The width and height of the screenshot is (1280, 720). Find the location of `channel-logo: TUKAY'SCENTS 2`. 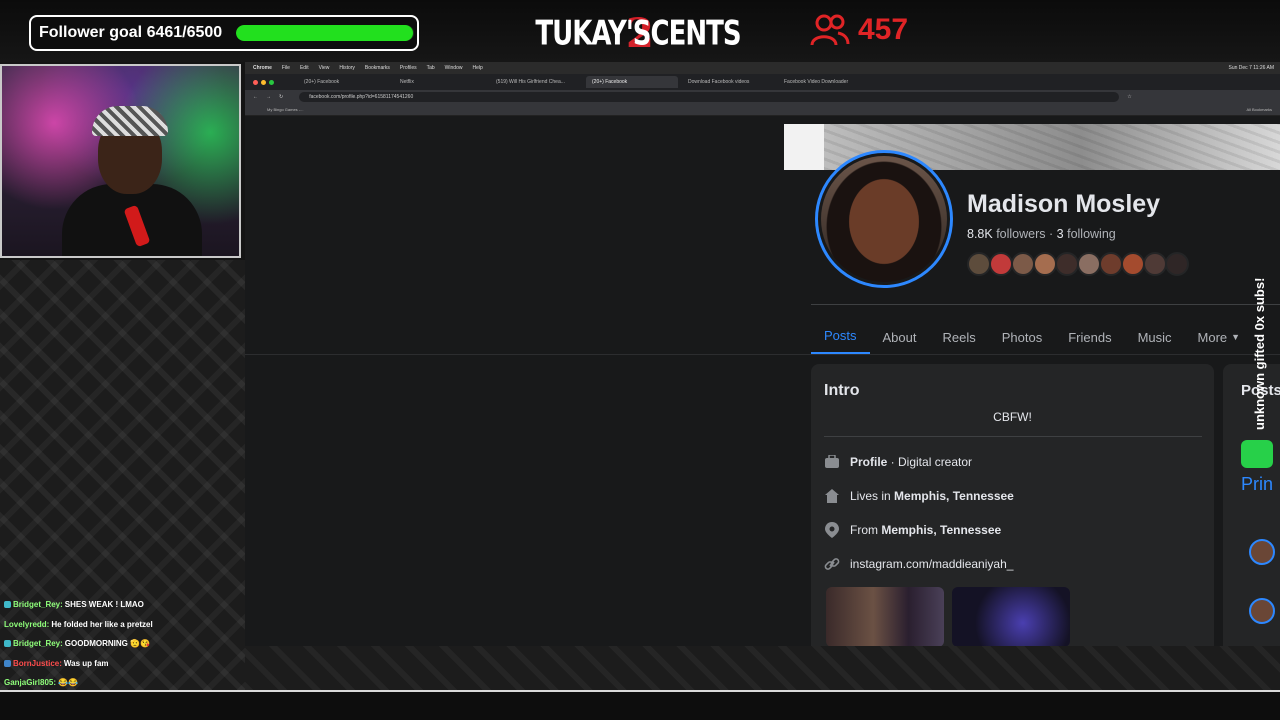

channel-logo: TUKAY'SCENTS 2 is located at coordinates (638, 34).